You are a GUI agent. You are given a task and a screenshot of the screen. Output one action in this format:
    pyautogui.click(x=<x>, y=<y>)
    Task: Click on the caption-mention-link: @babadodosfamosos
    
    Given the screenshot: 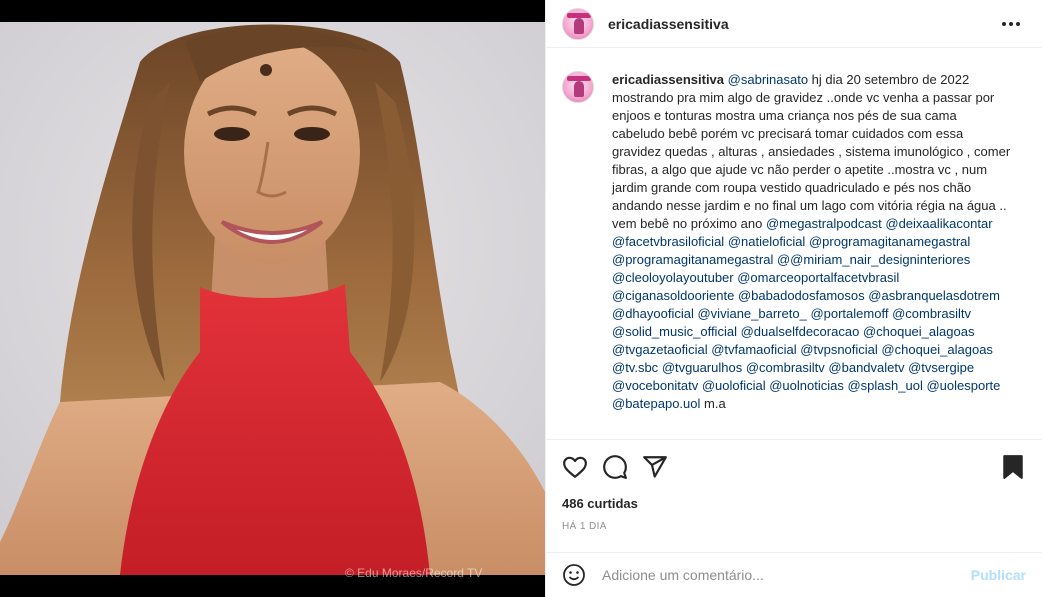 What is the action you would take?
    pyautogui.click(x=801, y=295)
    